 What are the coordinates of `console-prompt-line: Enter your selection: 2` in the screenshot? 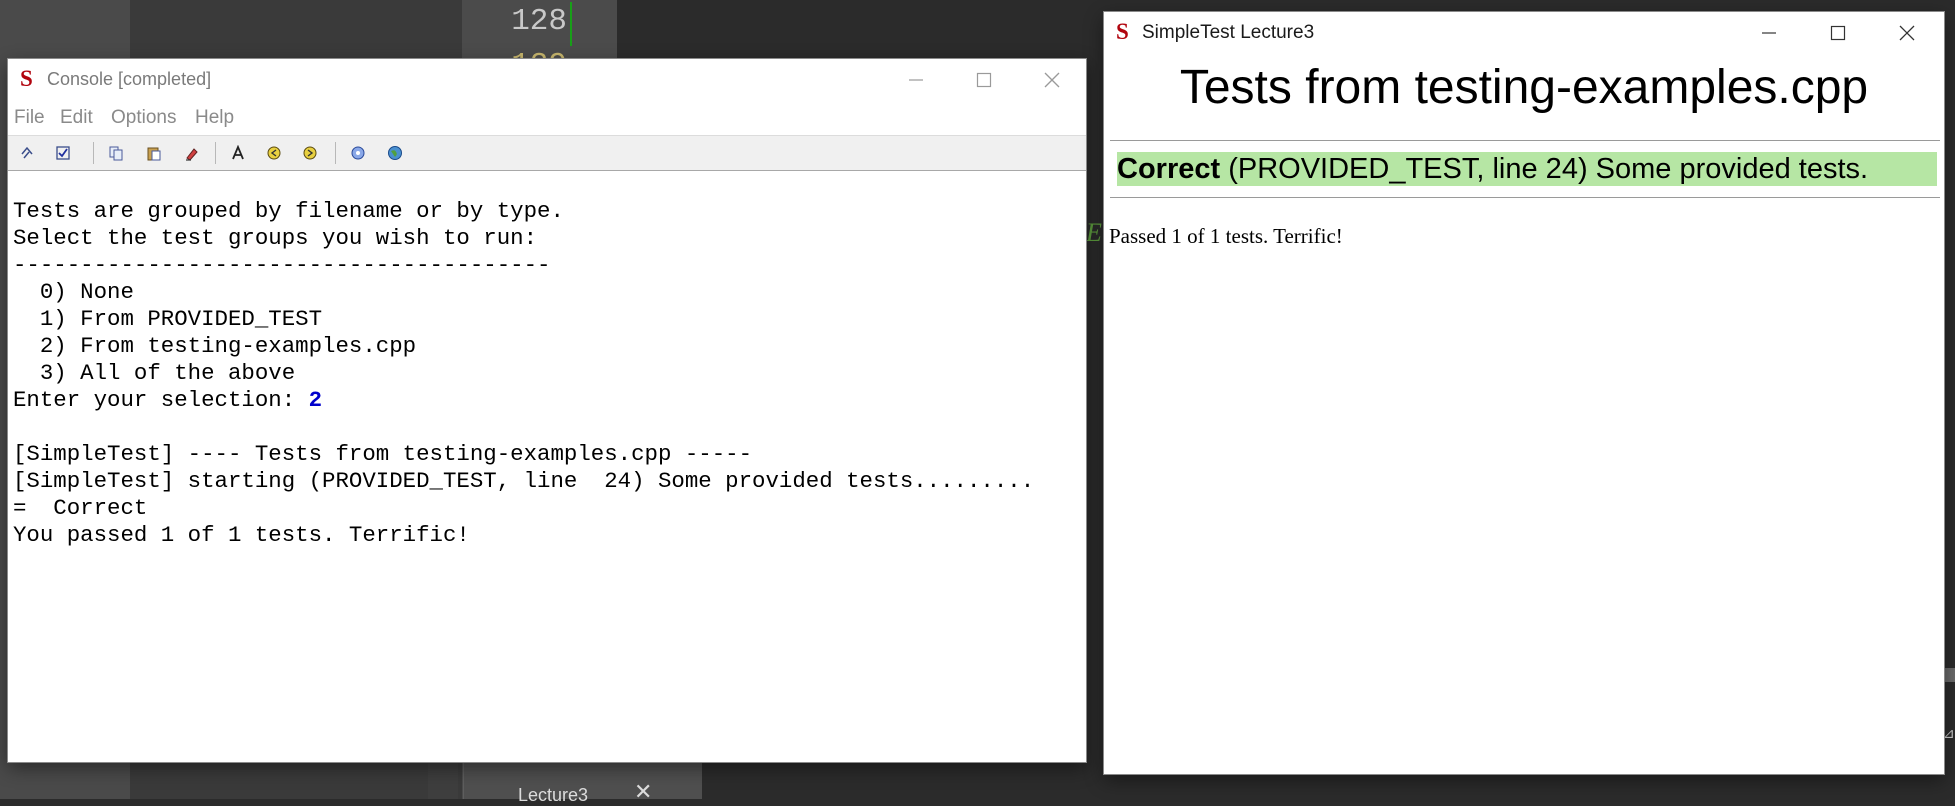 It's located at (167, 400).